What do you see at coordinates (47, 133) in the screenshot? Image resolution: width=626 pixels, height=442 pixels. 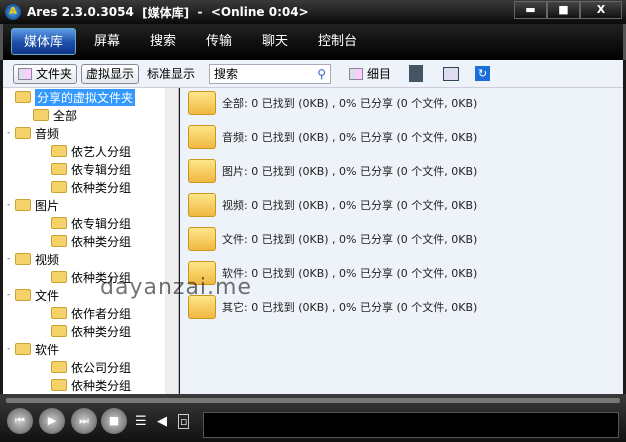 I see `tree-item-label: 音频` at bounding box center [47, 133].